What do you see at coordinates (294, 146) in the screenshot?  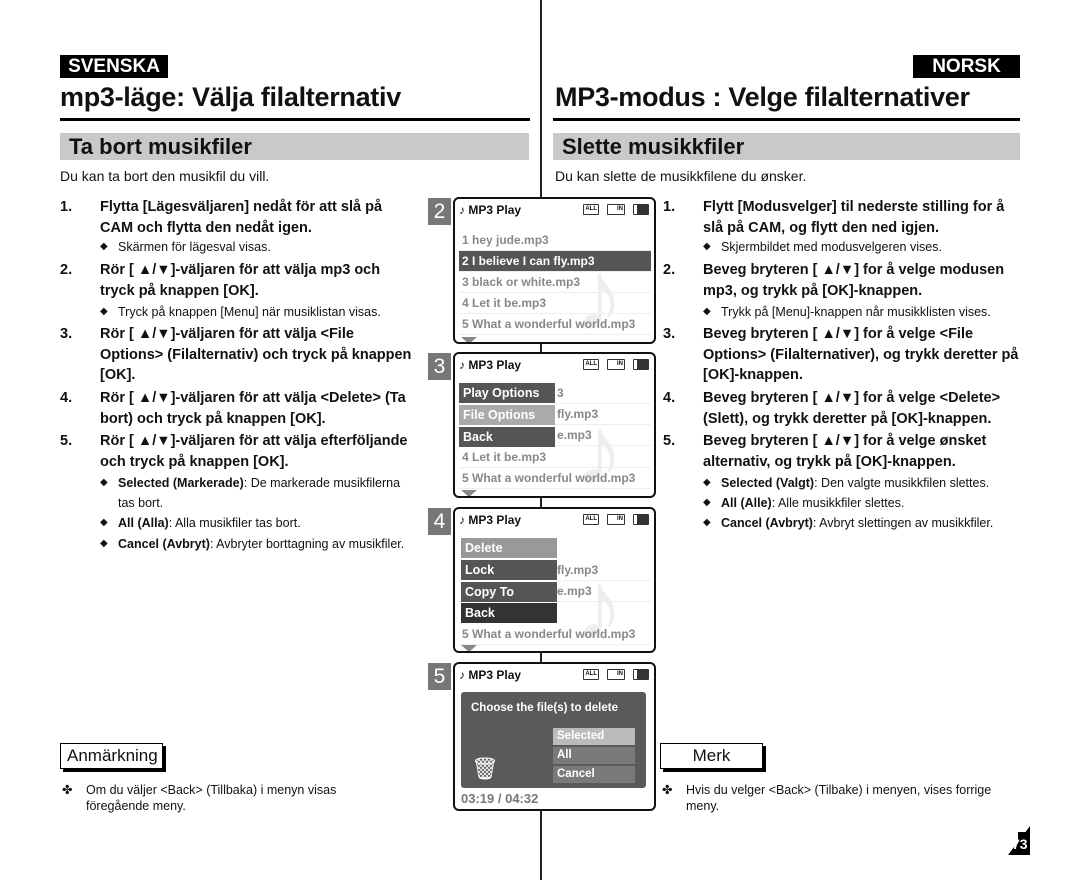 I see `section-header-sv: Ta bort musikfiler` at bounding box center [294, 146].